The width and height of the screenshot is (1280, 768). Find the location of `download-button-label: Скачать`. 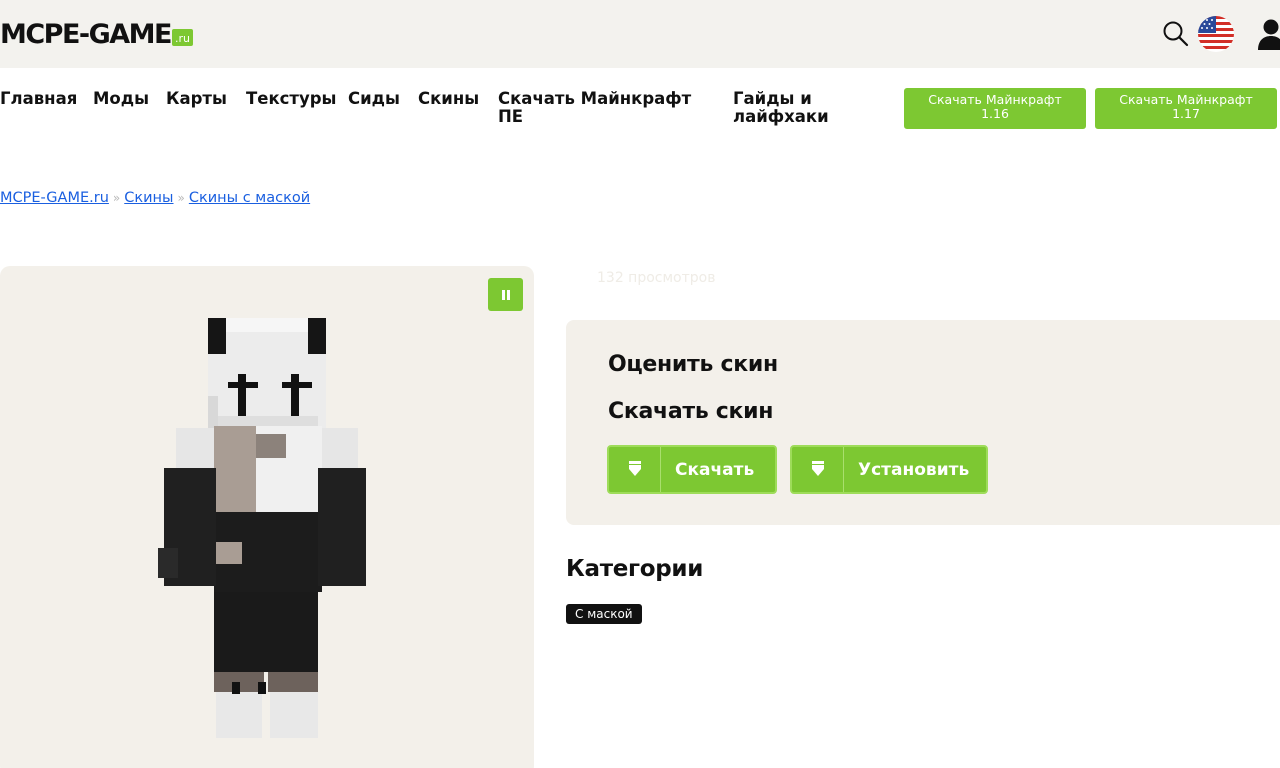

download-button-label: Скачать is located at coordinates (715, 470).